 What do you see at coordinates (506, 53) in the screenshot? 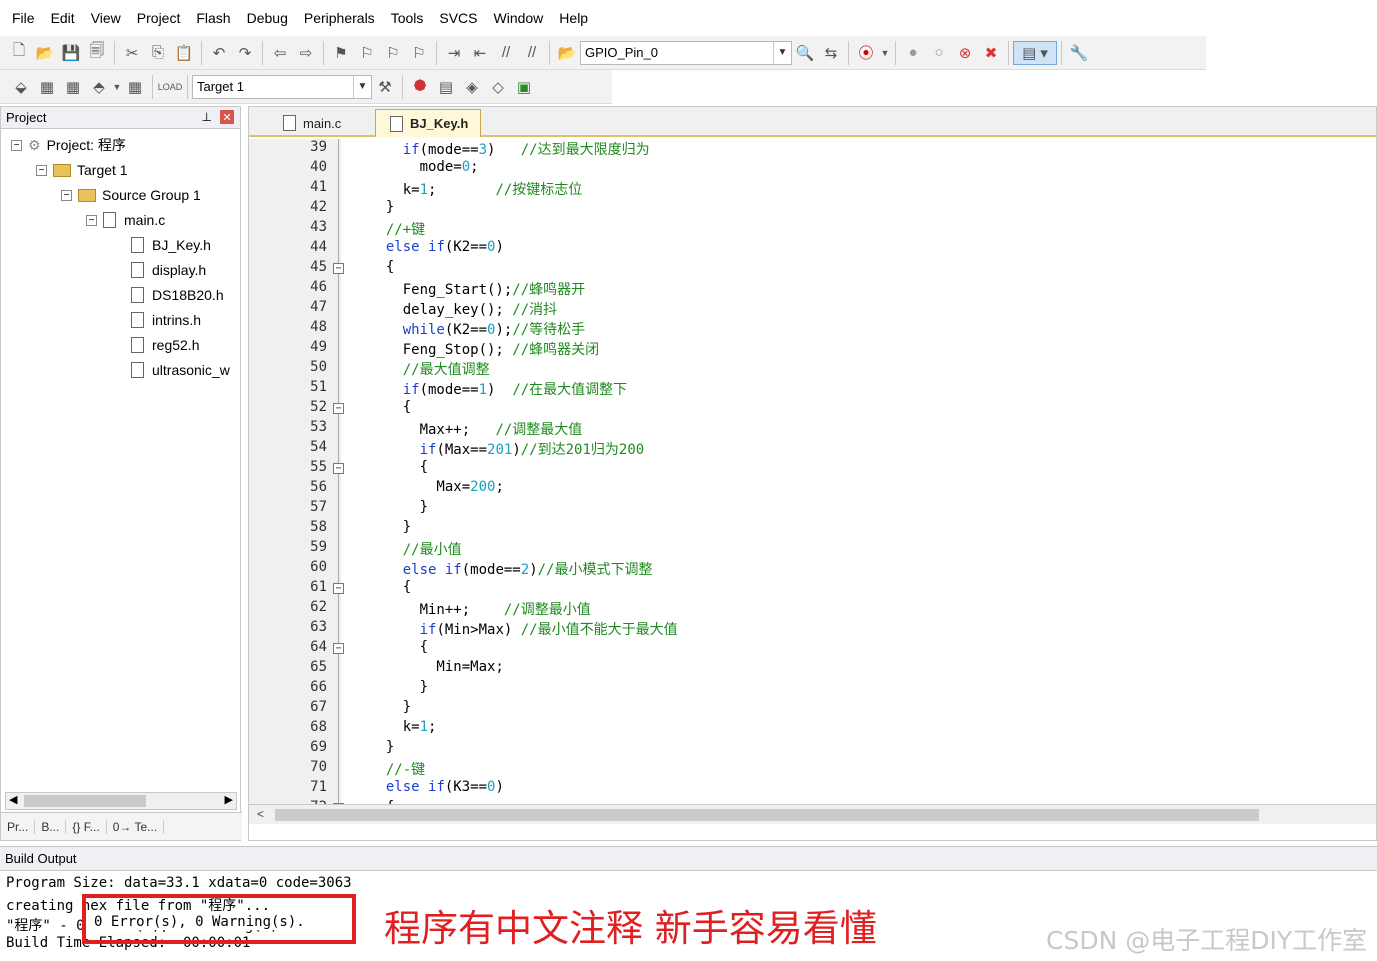
I see `comment-icon: //` at bounding box center [506, 53].